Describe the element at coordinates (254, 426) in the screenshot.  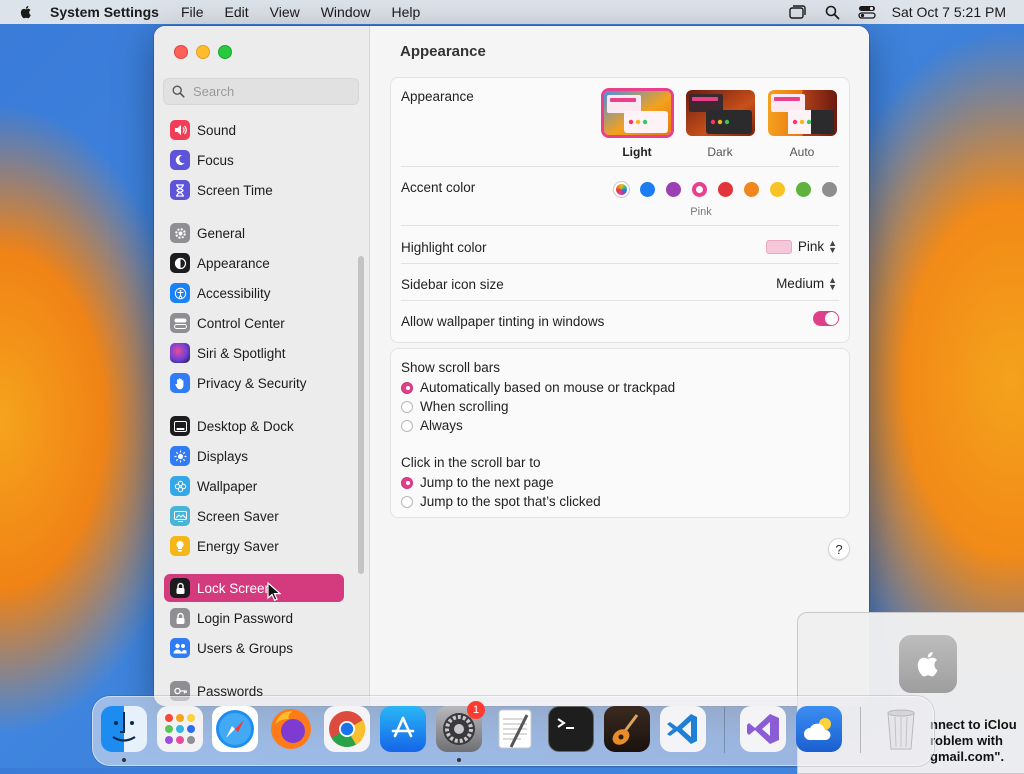
I see `sidebar-item-desktop-dock: Desktop & Dock` at that location.